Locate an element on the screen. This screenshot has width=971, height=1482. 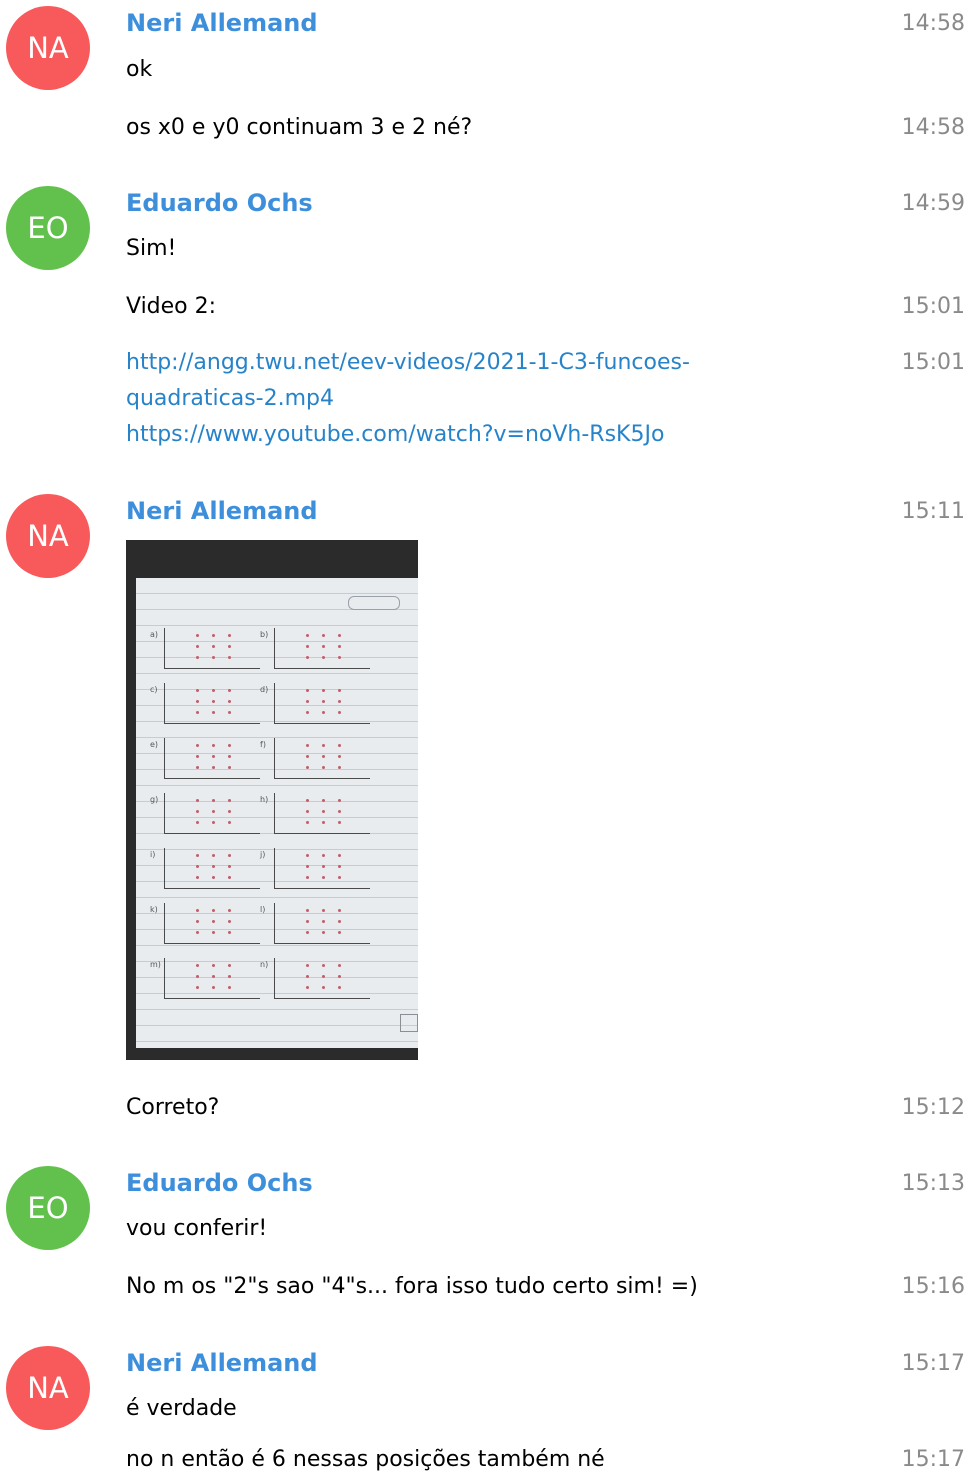
photo-attachment: a) c) e) g) i) k) m) b) d) f) h) j) l) n) is located at coordinates (272, 800).